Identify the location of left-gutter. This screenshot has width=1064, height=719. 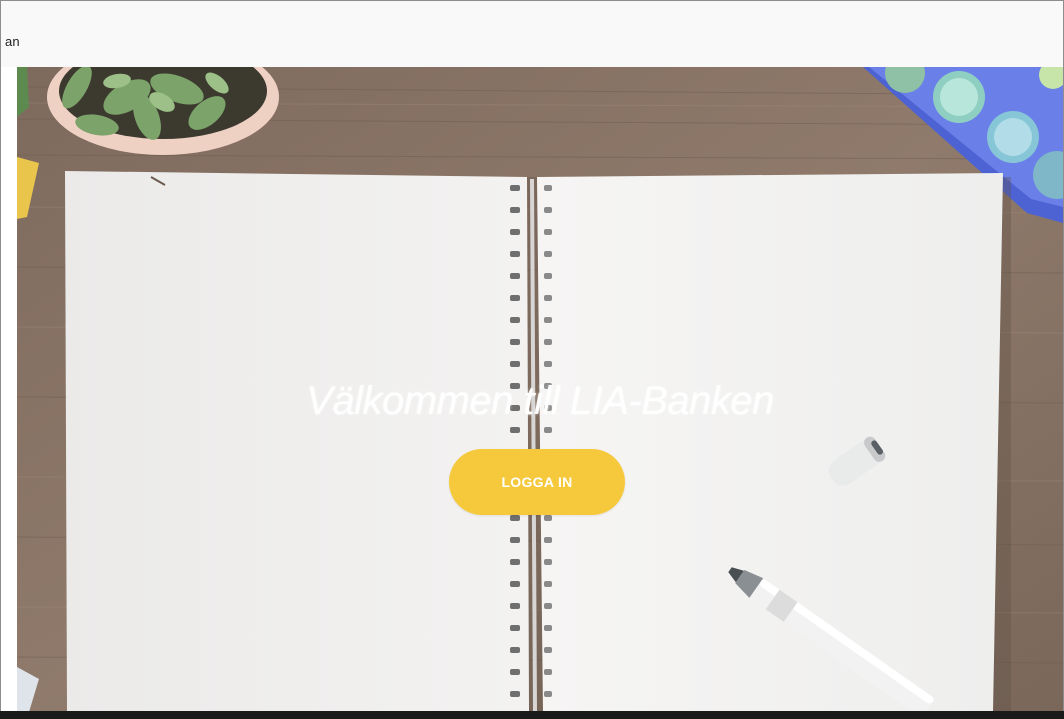
(9, 392).